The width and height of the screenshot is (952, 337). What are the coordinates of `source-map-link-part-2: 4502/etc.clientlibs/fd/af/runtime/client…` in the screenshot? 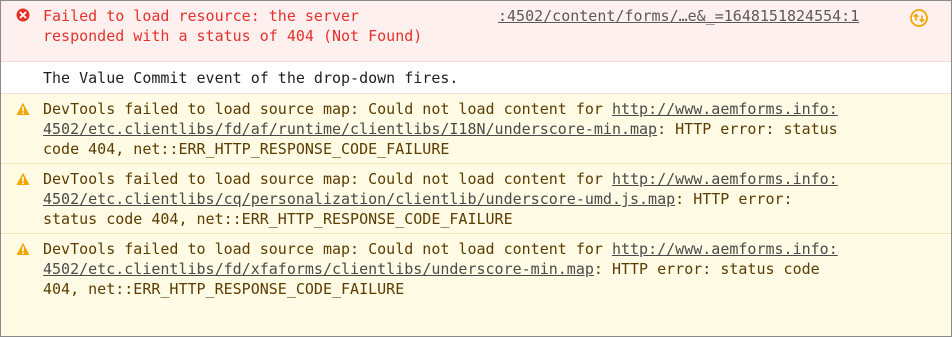 It's located at (350, 129).